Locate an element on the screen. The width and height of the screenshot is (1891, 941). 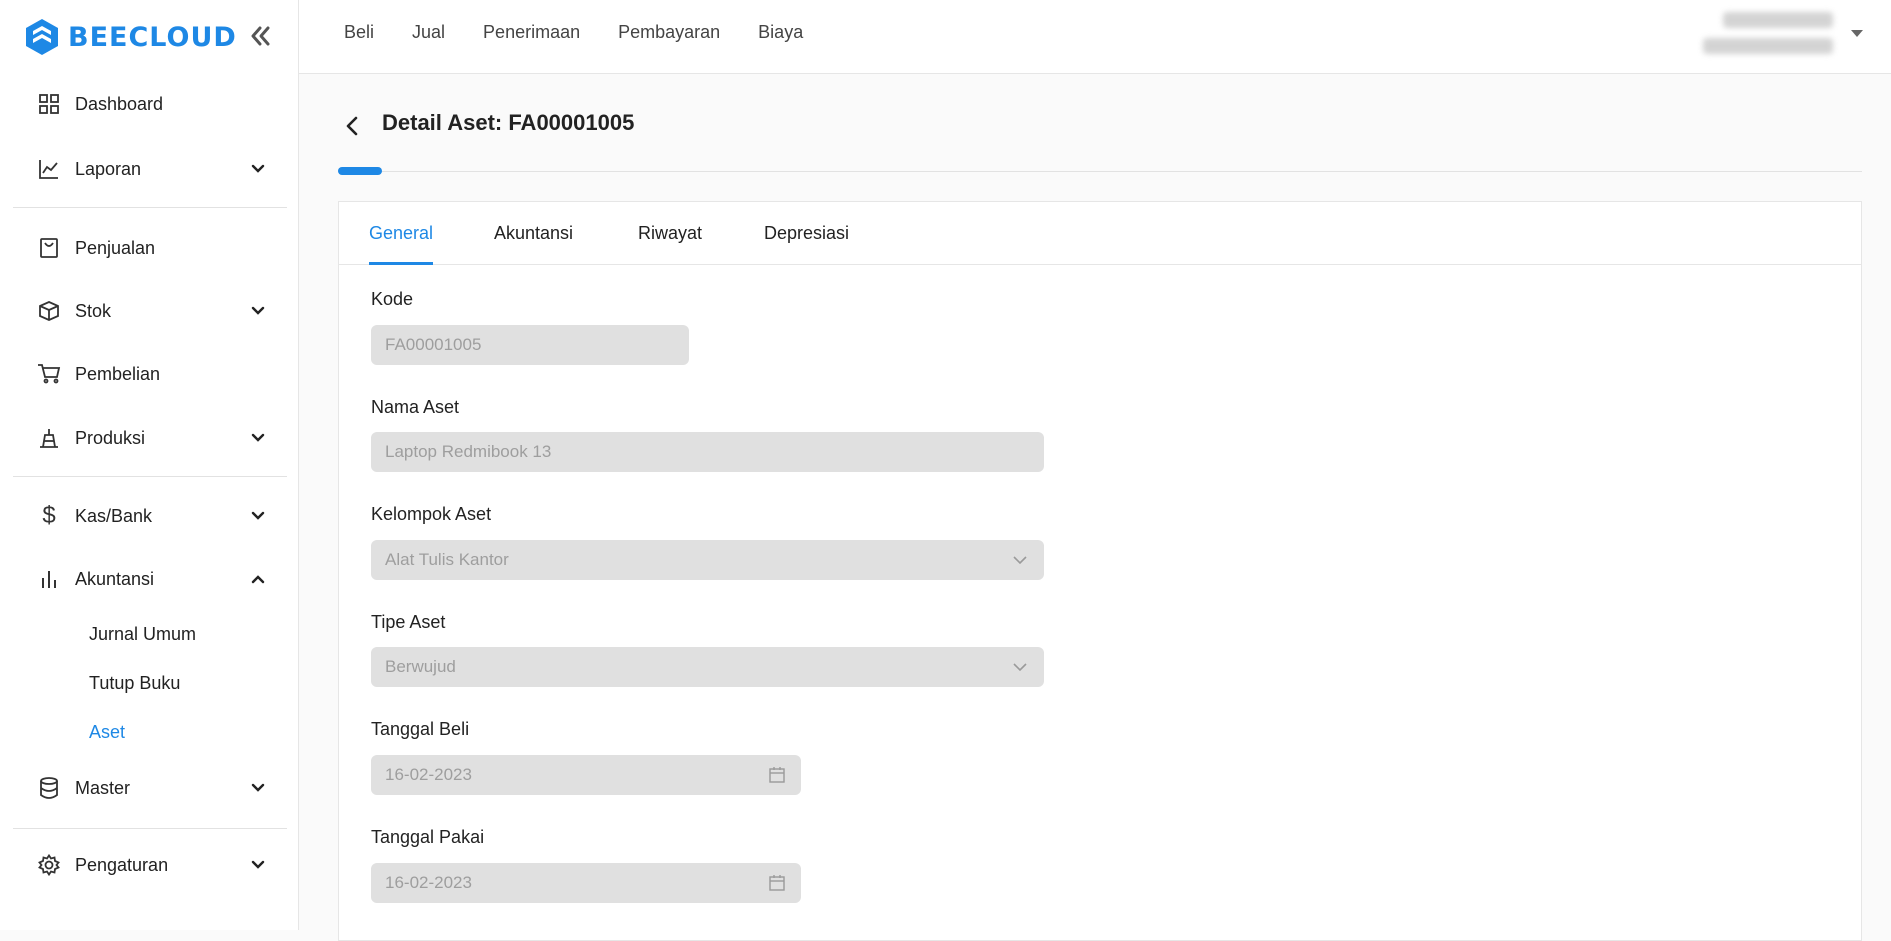
tanggal-pakai-value: 16-02-2023 is located at coordinates (428, 882).